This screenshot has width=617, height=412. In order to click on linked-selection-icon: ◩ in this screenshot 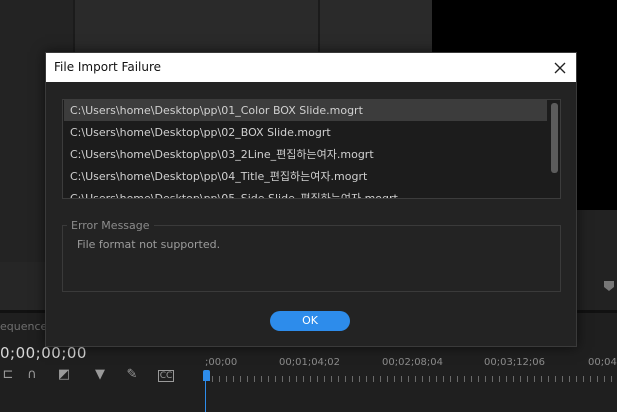, I will do `click(64, 375)`.